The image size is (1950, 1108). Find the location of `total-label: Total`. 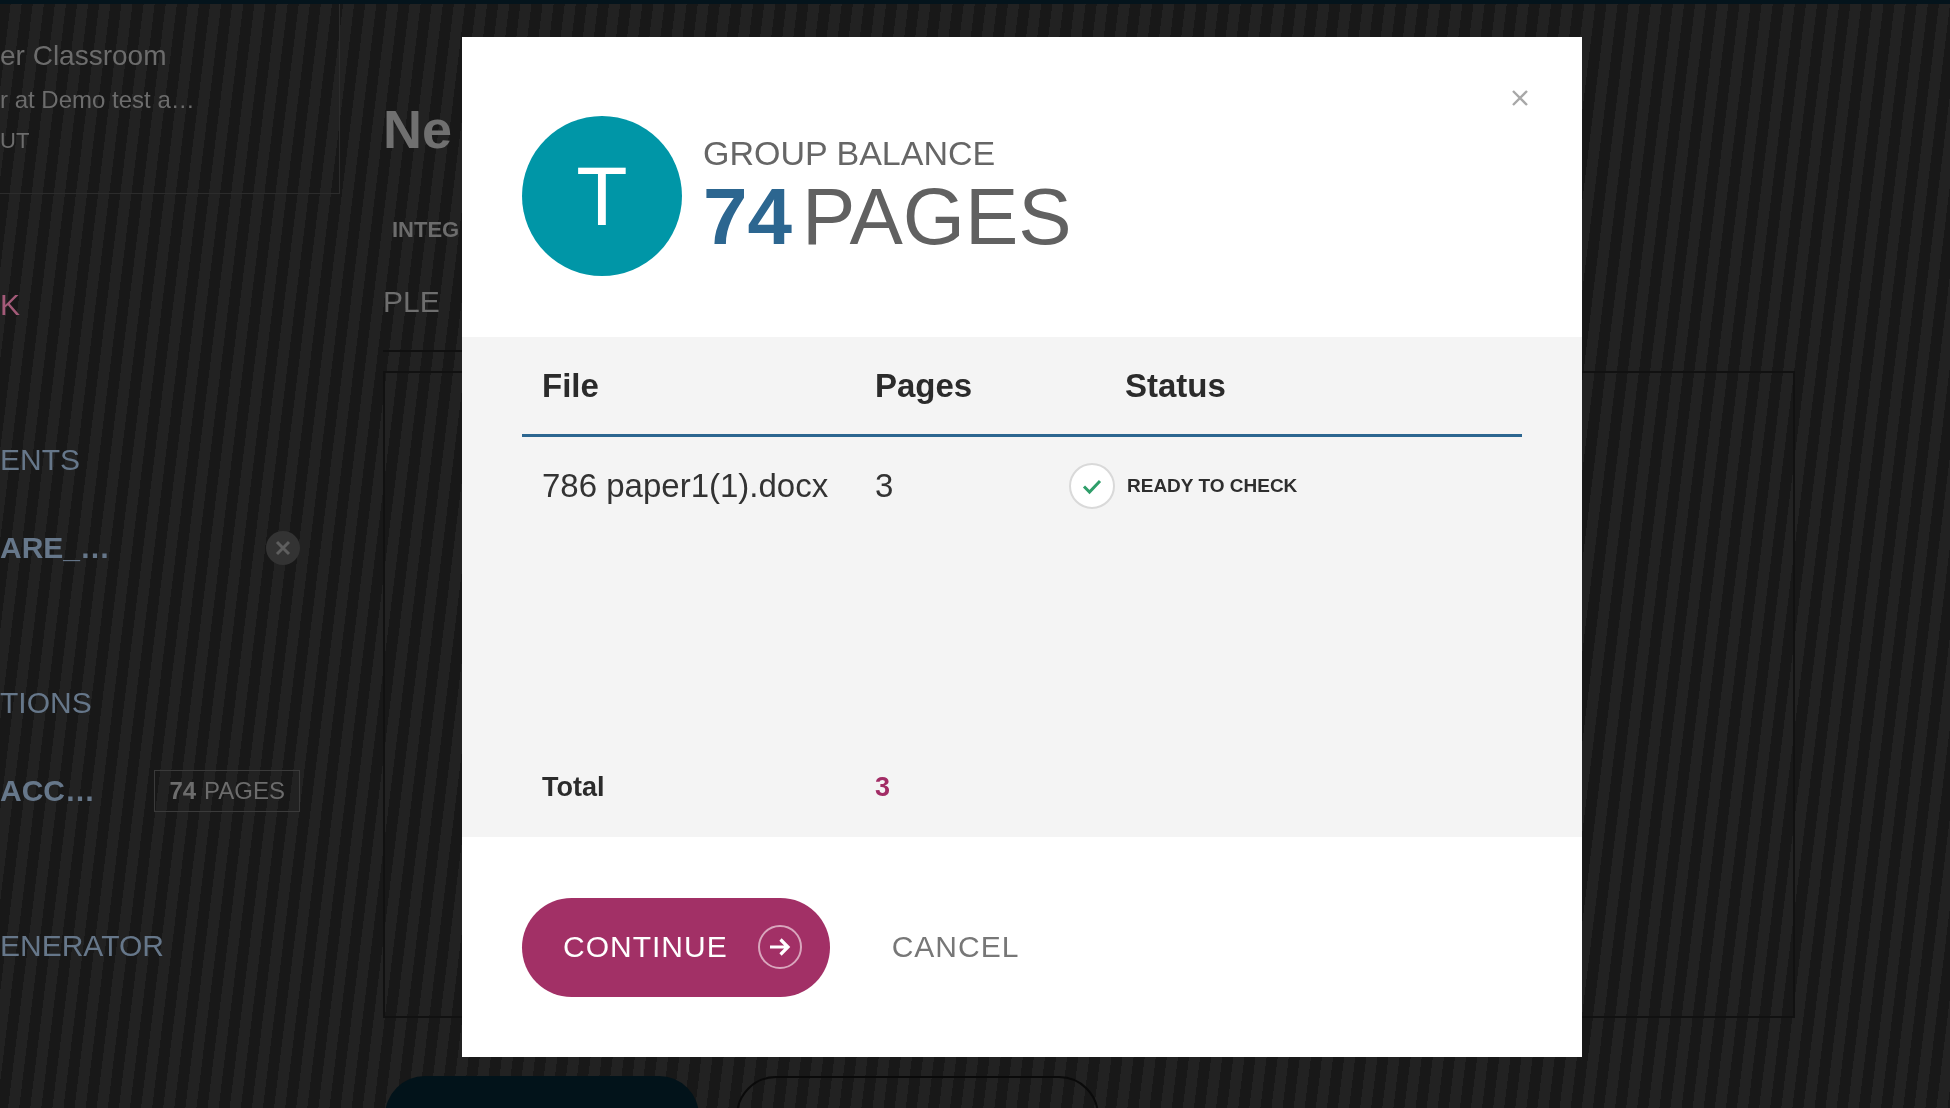

total-label: Total is located at coordinates (573, 787).